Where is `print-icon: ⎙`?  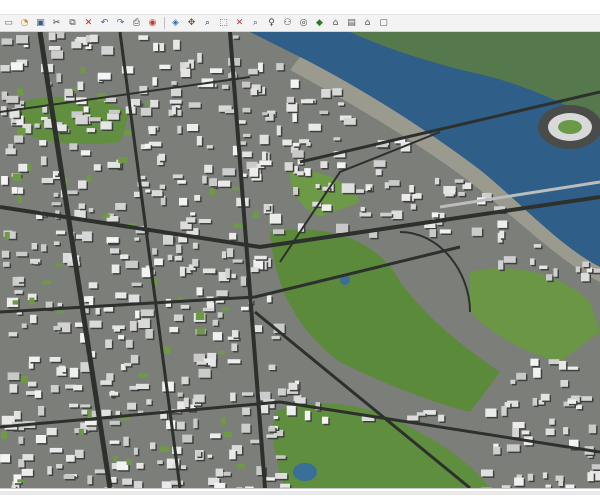 print-icon: ⎙ is located at coordinates (136, 22).